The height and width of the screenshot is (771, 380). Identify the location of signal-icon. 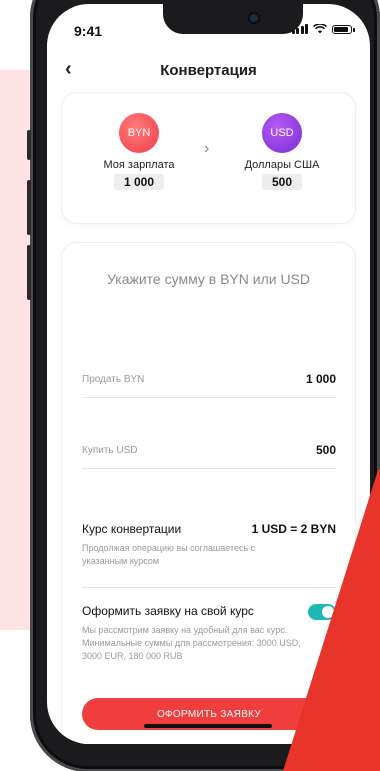
(299, 29).